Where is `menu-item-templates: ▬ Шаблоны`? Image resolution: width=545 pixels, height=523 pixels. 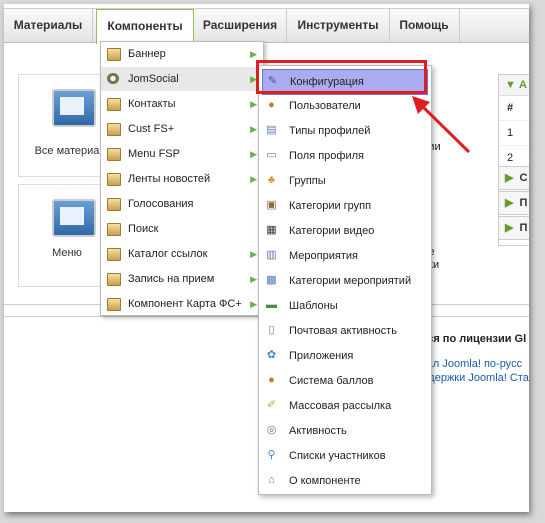
menu-item-templates: ▬ Шаблоны is located at coordinates (345, 306).